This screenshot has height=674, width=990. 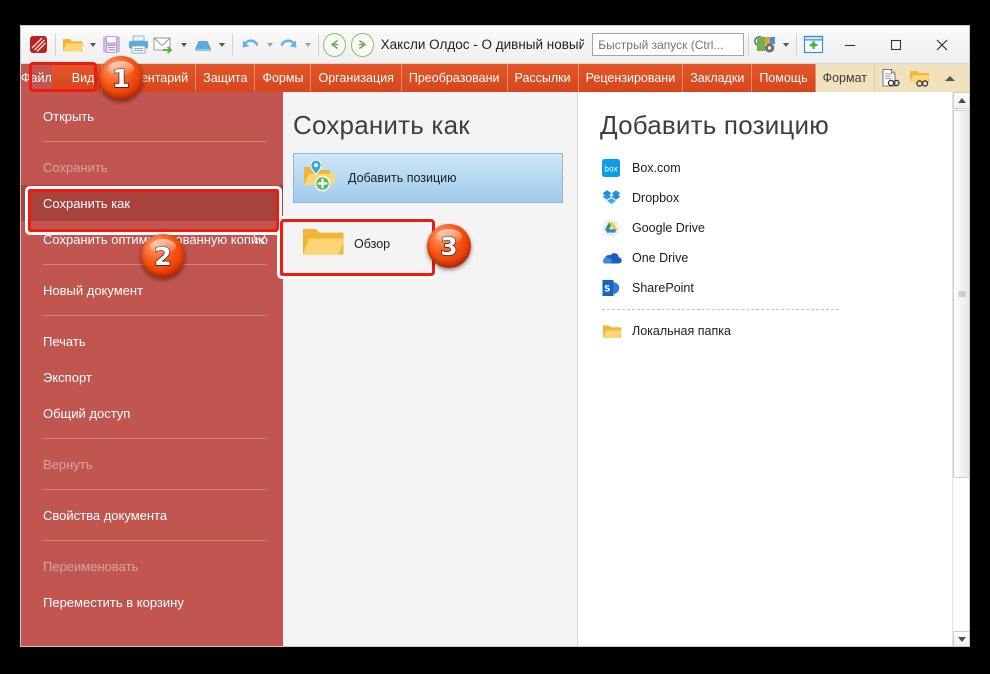 I want to click on sidebar-item-open: Открыть, so click(x=152, y=116).